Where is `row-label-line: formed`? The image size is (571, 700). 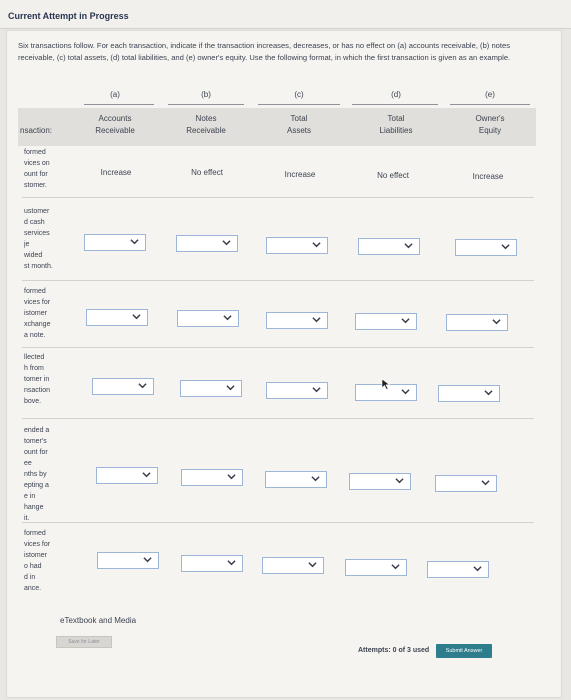 row-label-line: formed is located at coordinates (35, 291).